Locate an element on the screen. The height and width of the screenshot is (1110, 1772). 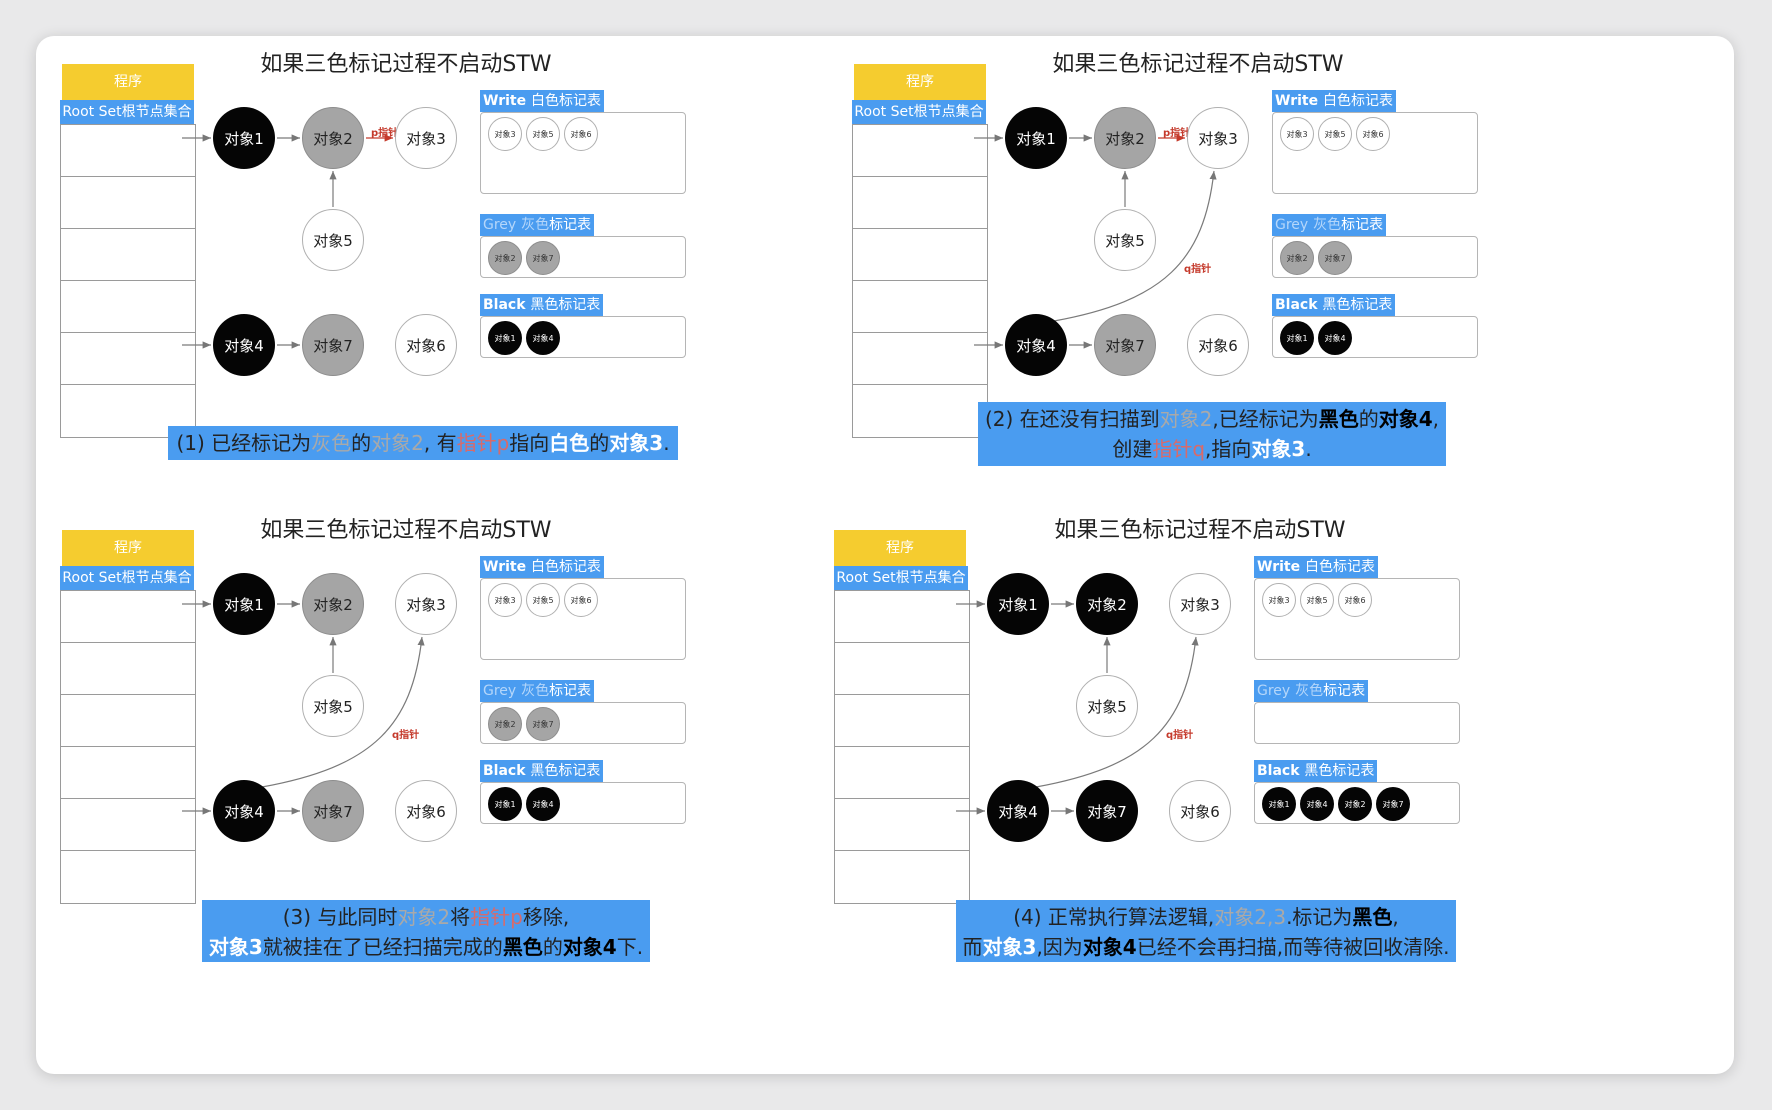
caption-segment: .标记为 is located at coordinates (1319, 917).